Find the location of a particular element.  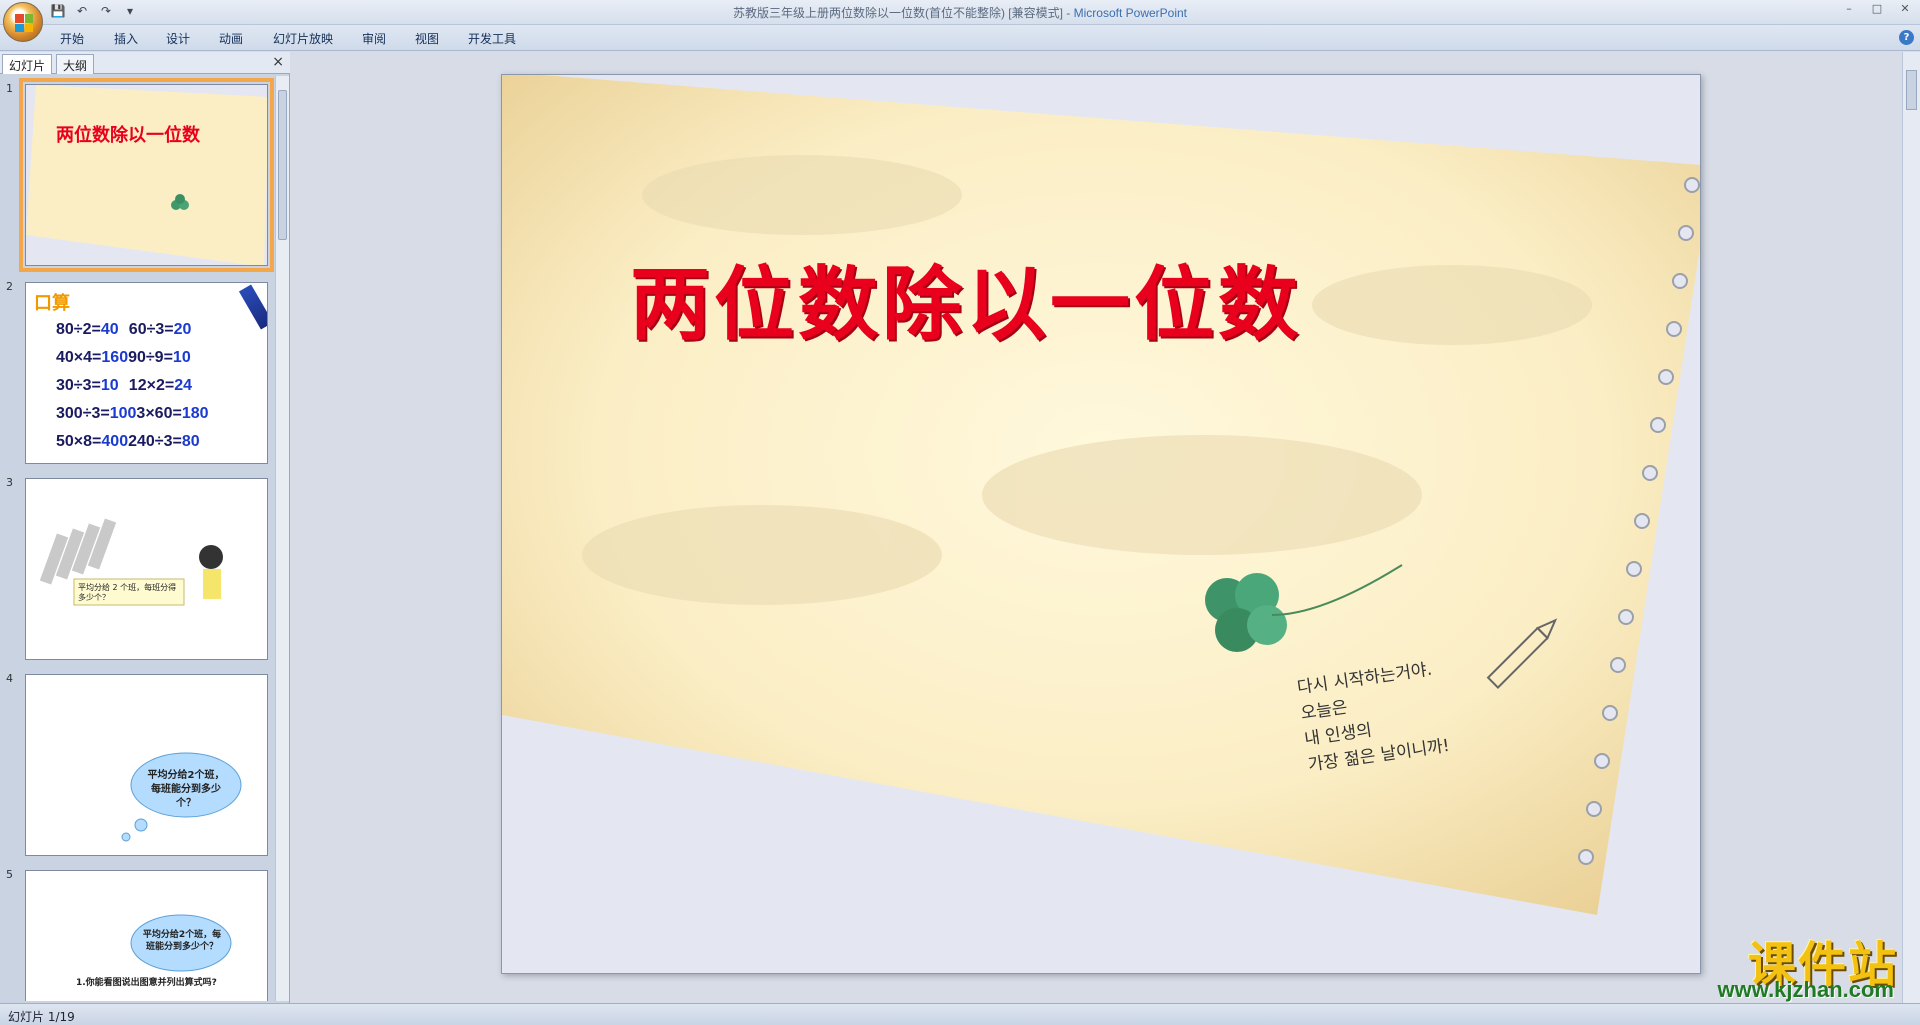

tab-home: 开始 is located at coordinates (72, 38).